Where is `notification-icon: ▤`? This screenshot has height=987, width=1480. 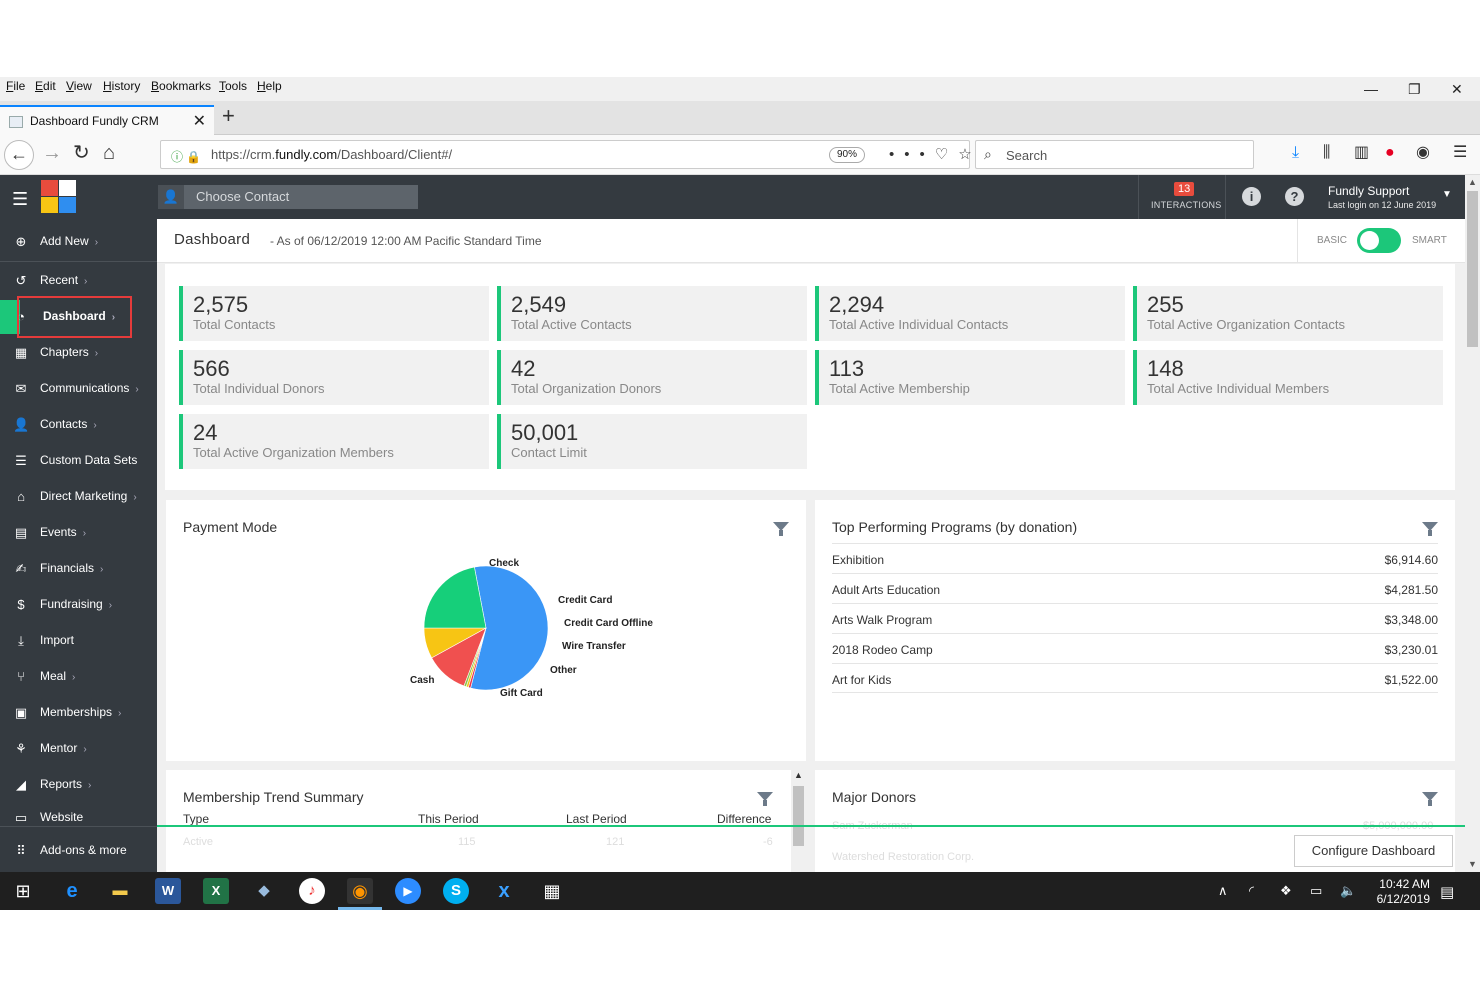 notification-icon: ▤ is located at coordinates (1447, 892).